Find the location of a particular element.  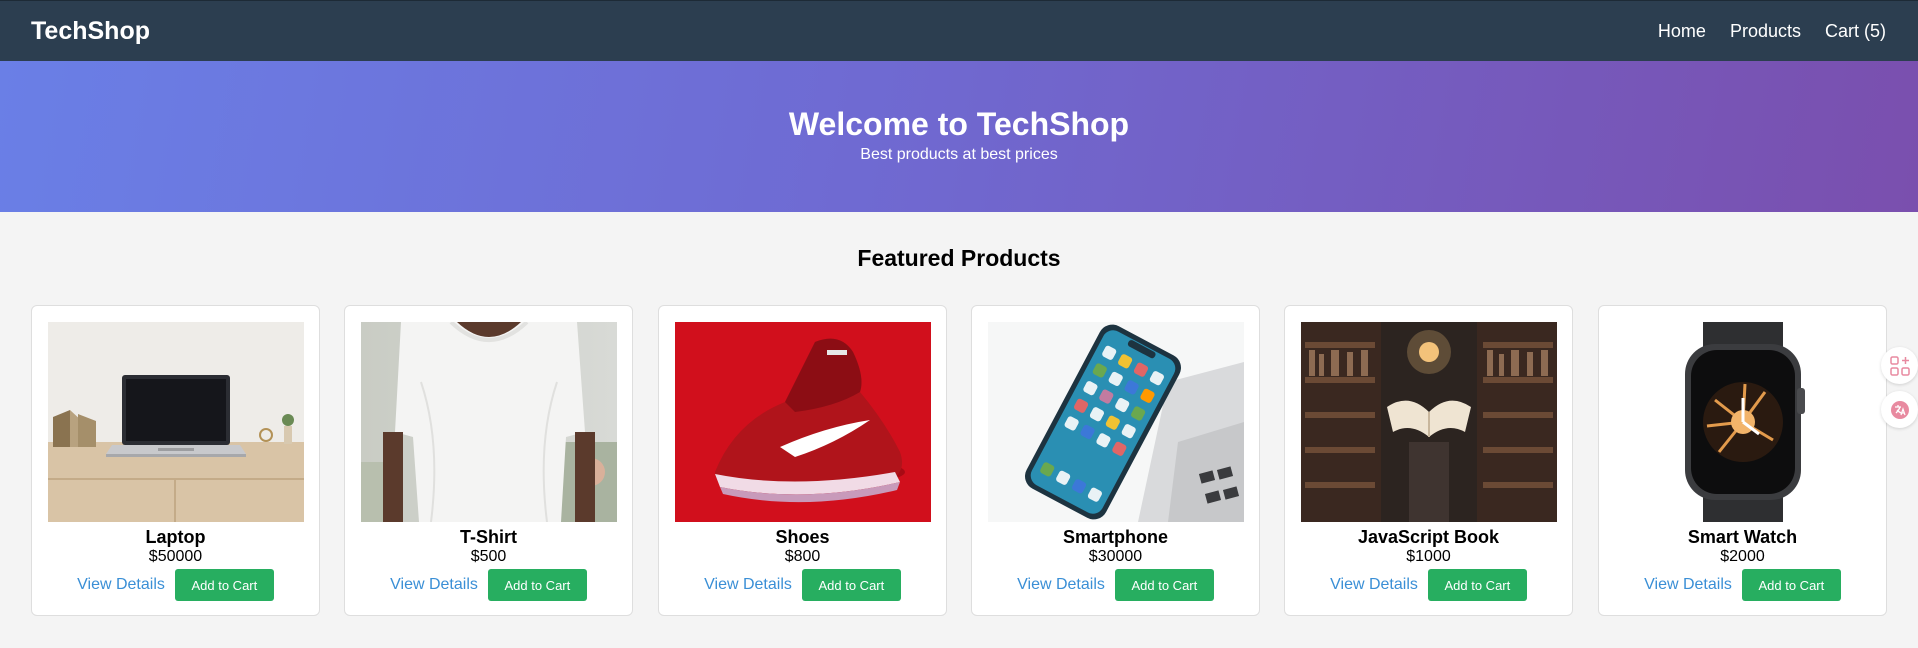

product-card: Laptop $50000 View Details Add to Cart is located at coordinates (175, 460).